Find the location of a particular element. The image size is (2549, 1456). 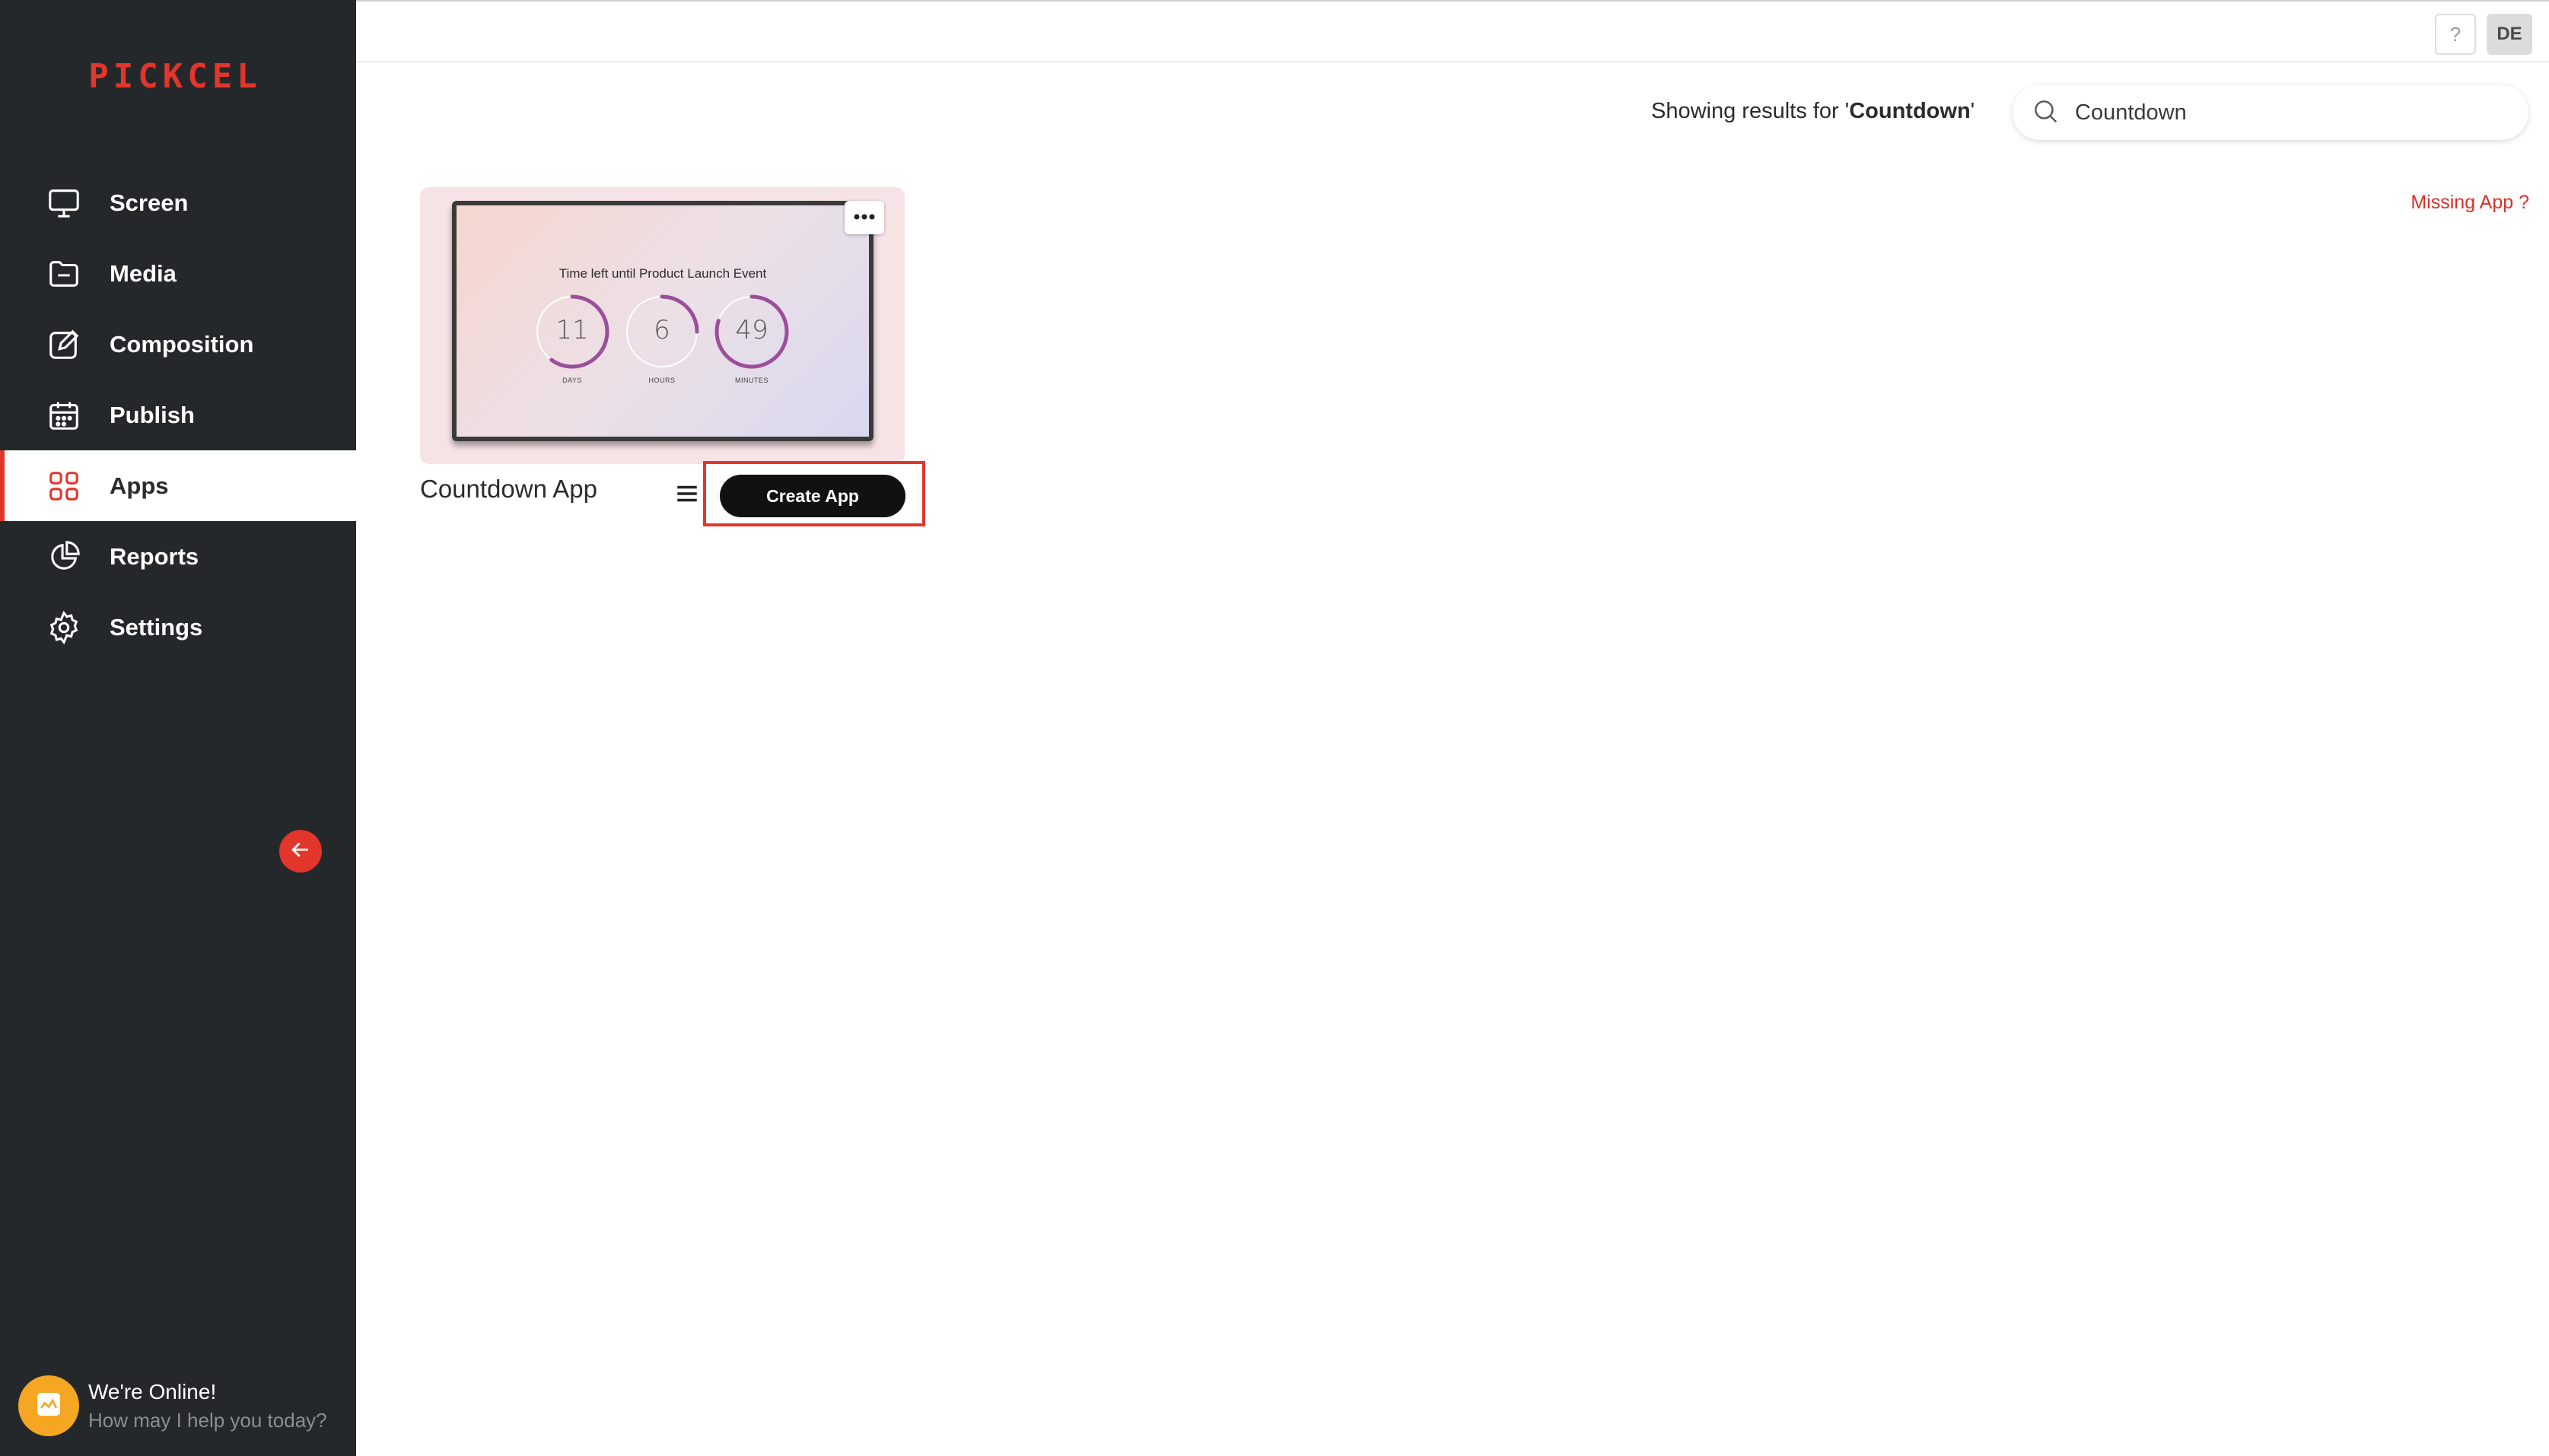

more-dots-icon is located at coordinates (864, 218).